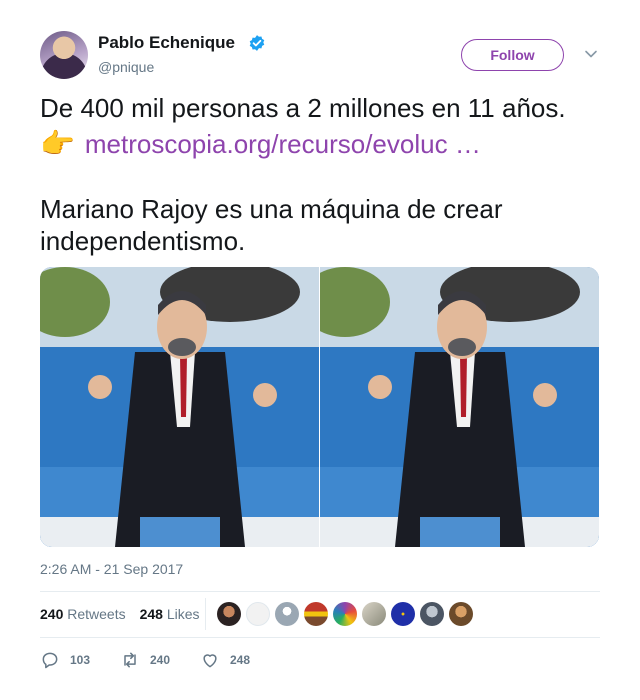 This screenshot has height=700, width=640. Describe the element at coordinates (151, 614) in the screenshot. I see `likes-count: 248` at that location.